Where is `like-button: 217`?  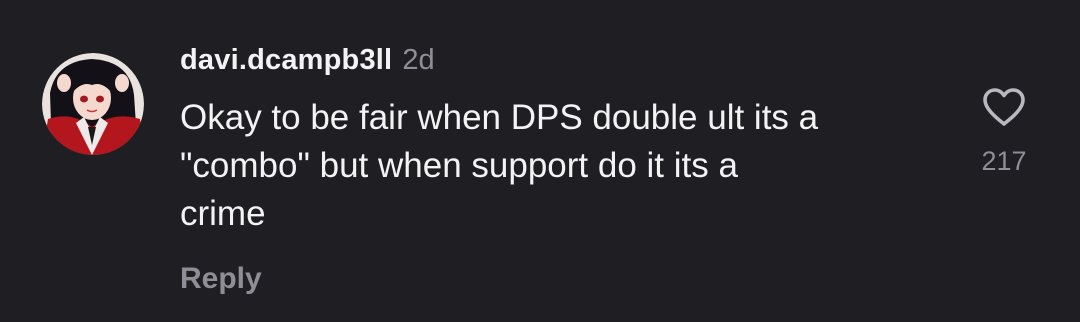
like-button: 217 is located at coordinates (1004, 131).